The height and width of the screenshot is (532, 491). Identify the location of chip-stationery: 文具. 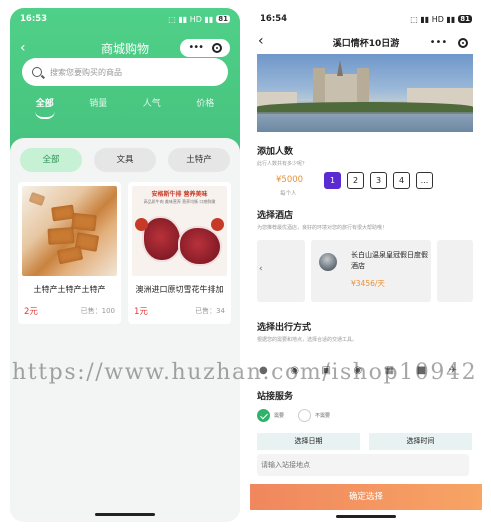
(125, 160).